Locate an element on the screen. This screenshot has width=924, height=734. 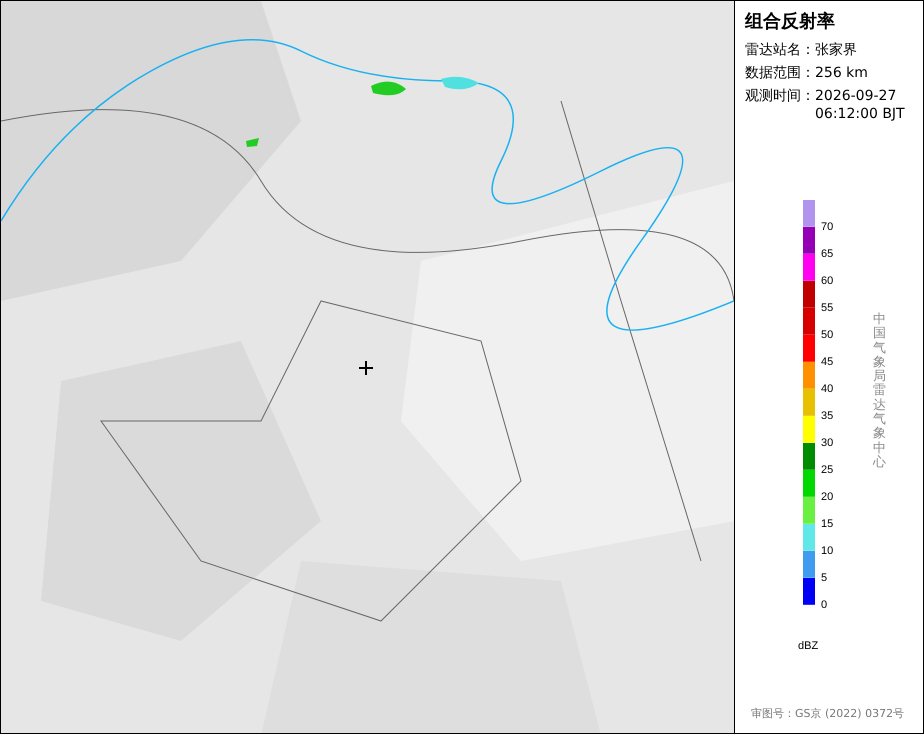
scale-label: 55 is located at coordinates (827, 308).